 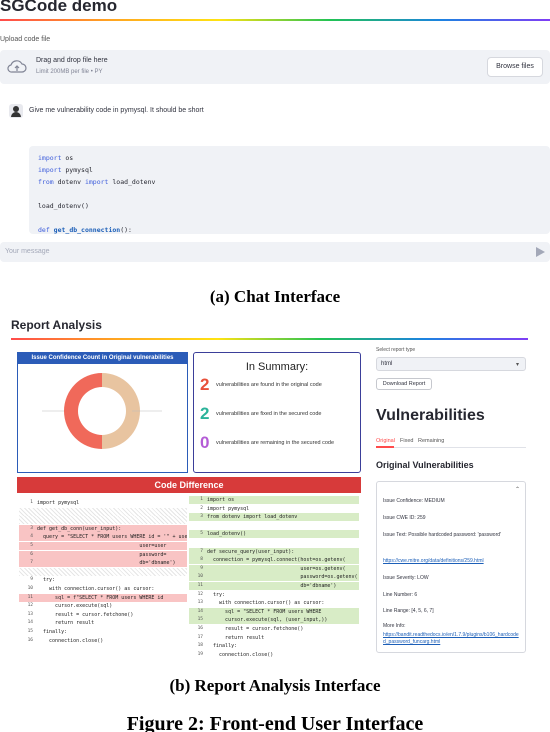 I want to click on caption-a: (a) Chat Interface, so click(x=275, y=296).